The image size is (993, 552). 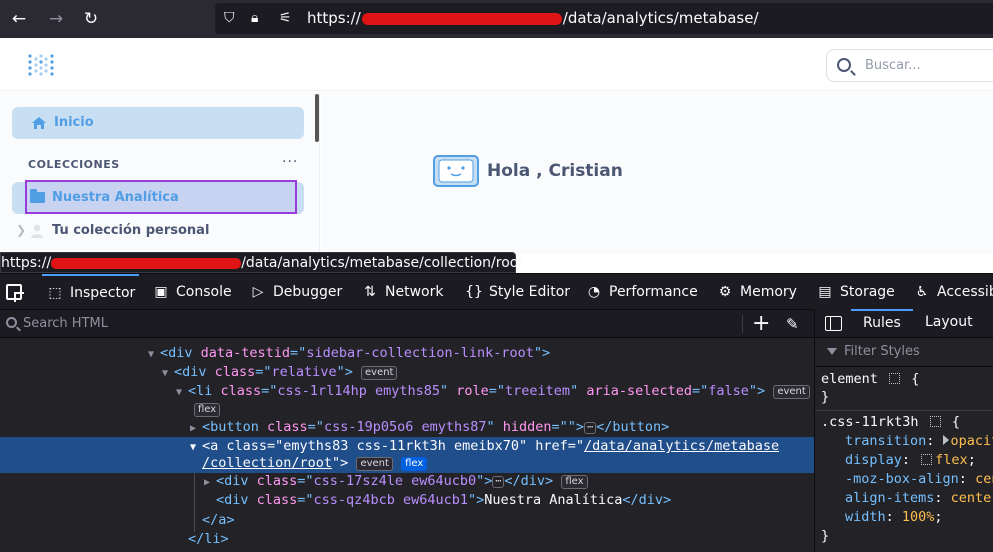 I want to click on css-declaration: transition: opacit, so click(x=919, y=441).